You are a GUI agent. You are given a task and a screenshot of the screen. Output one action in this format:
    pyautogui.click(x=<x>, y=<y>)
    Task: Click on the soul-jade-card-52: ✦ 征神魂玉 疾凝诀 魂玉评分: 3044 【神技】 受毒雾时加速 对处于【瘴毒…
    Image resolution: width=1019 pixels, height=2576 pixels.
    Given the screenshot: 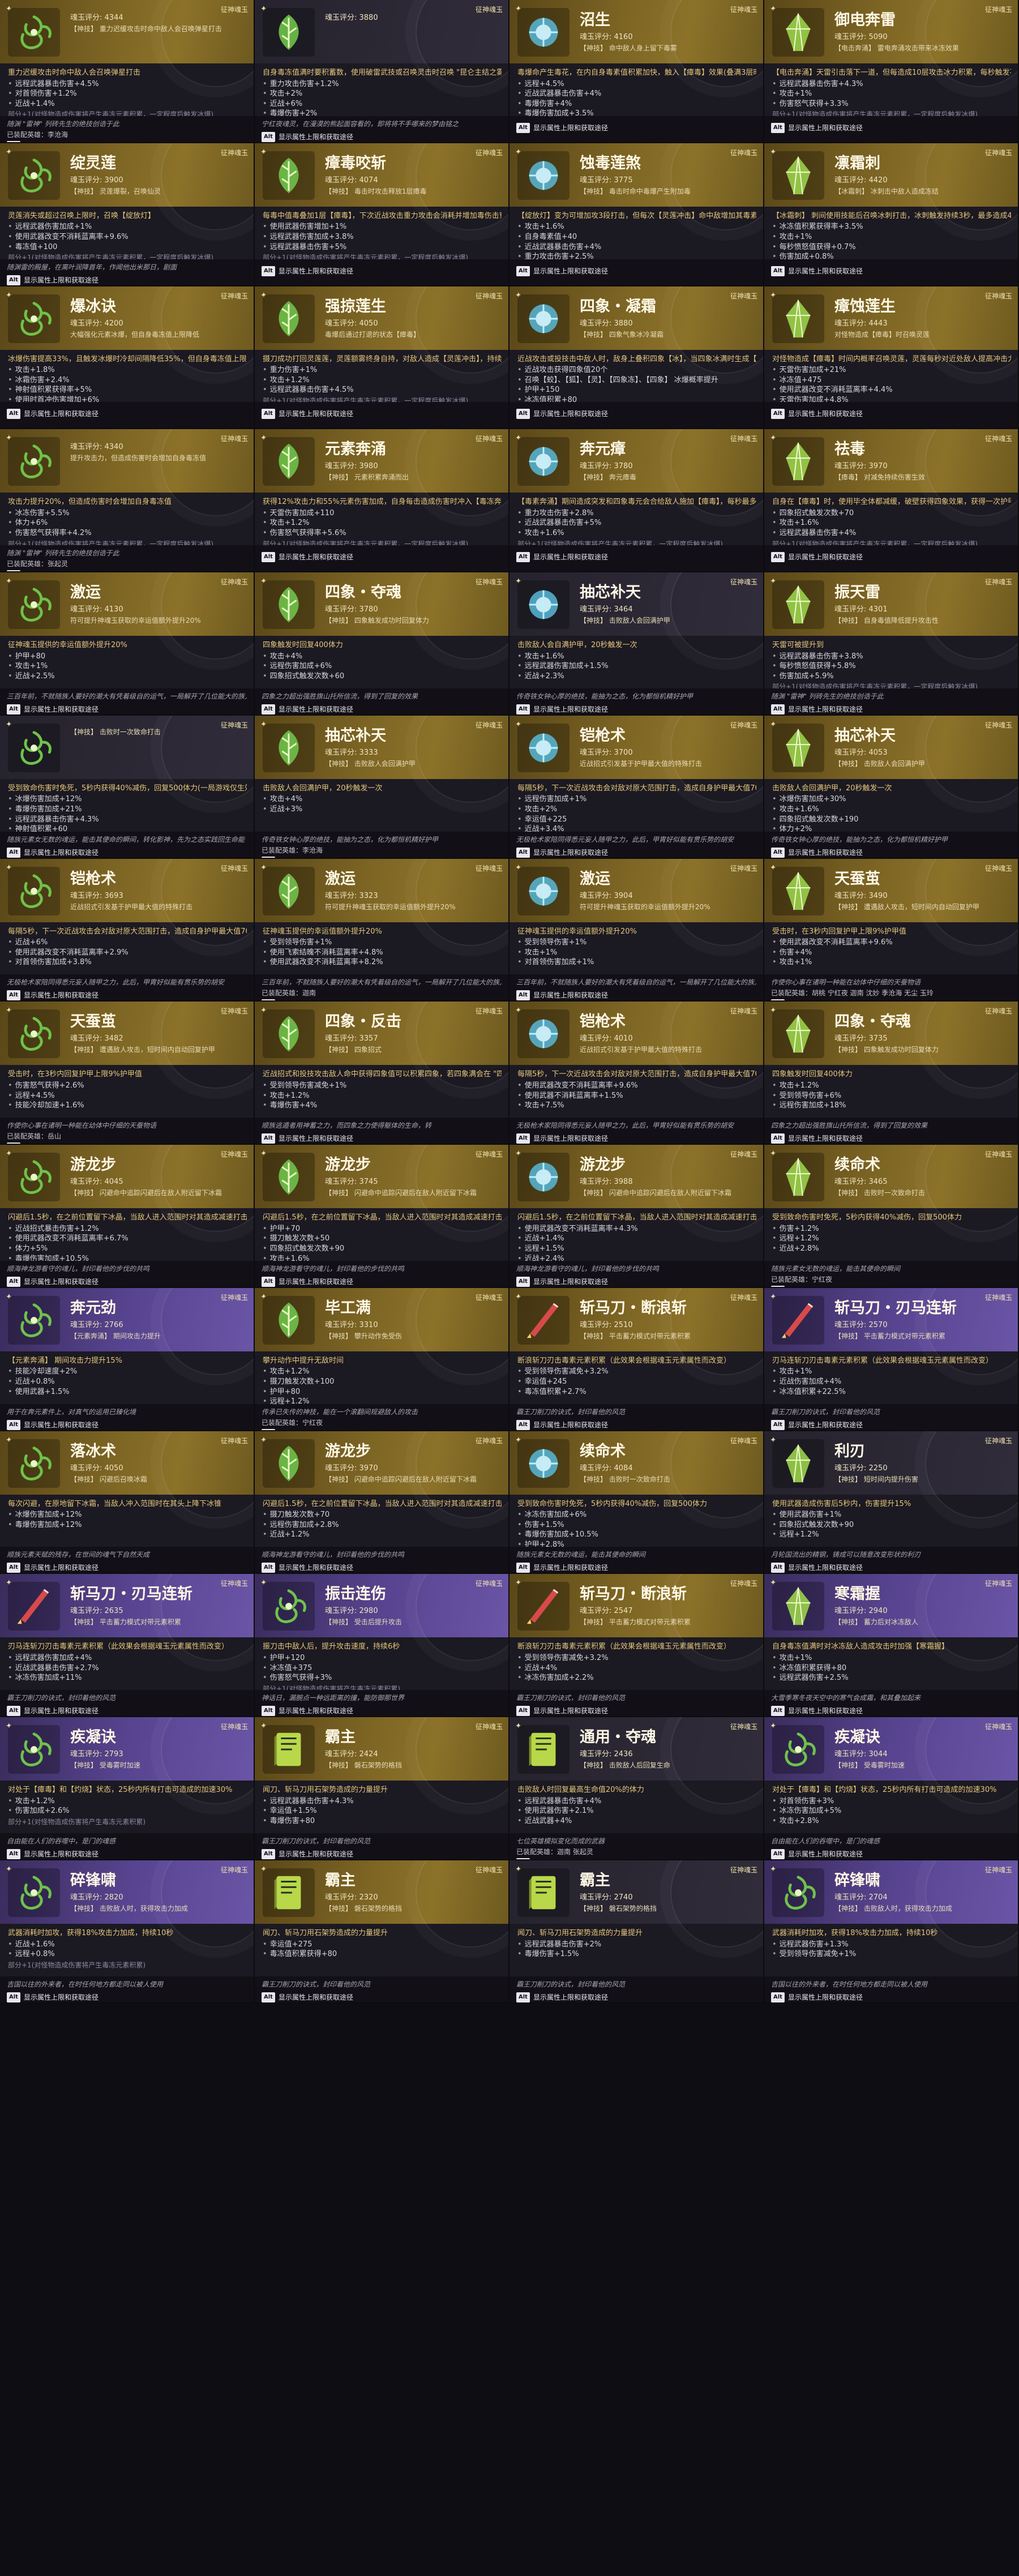 What is the action you would take?
    pyautogui.click(x=891, y=1788)
    